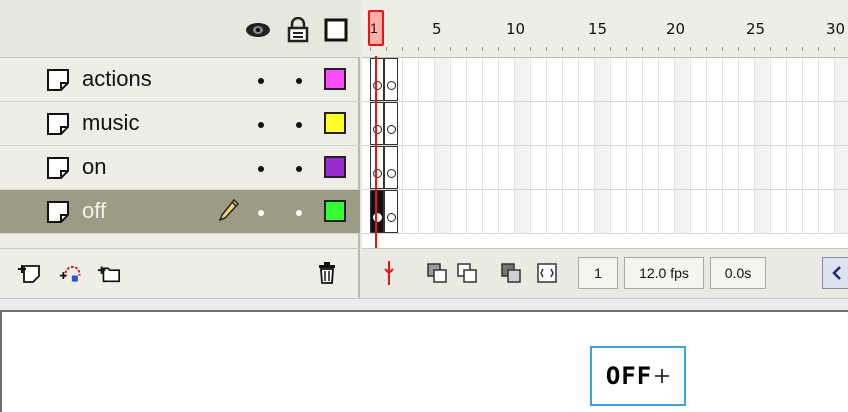  What do you see at coordinates (180, 168) in the screenshot?
I see `layer-row-on: on` at bounding box center [180, 168].